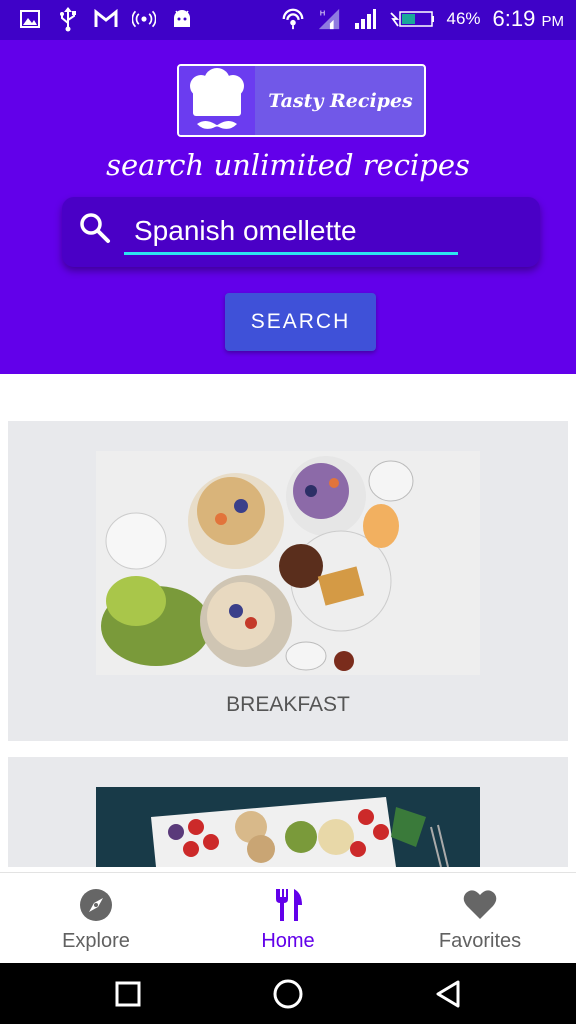  Describe the element at coordinates (480, 941) in the screenshot. I see `nav-favorites-label: Favorites` at that location.